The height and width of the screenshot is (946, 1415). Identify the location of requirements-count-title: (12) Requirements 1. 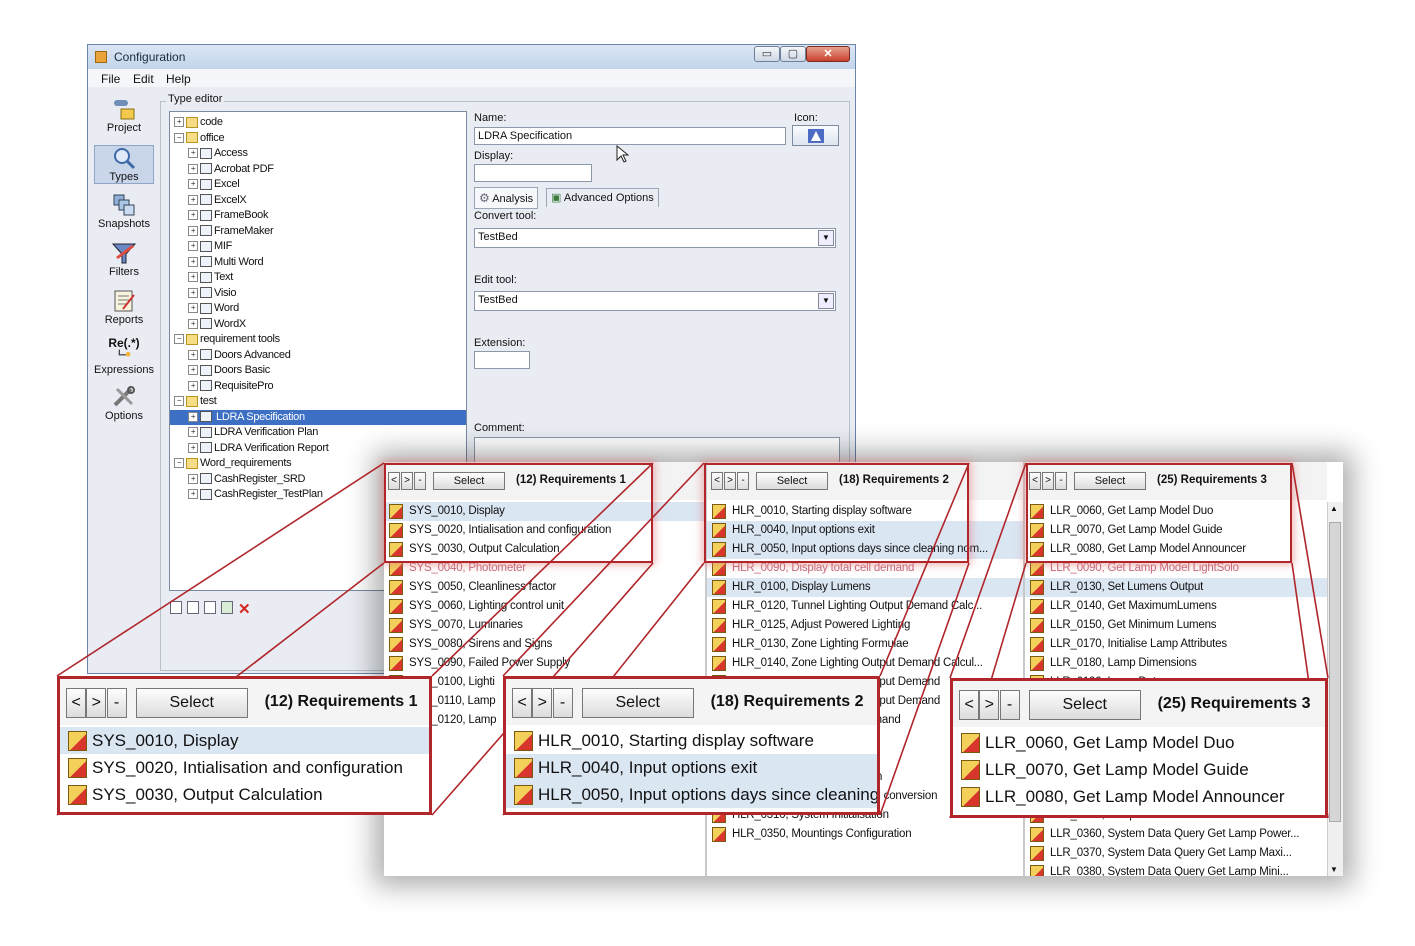
(341, 701).